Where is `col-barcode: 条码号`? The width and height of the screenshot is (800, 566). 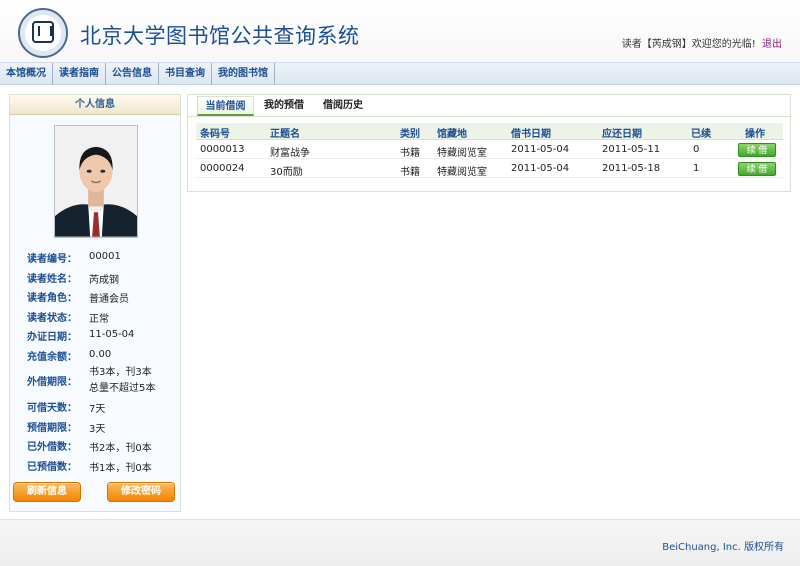
col-barcode: 条码号 is located at coordinates (215, 134).